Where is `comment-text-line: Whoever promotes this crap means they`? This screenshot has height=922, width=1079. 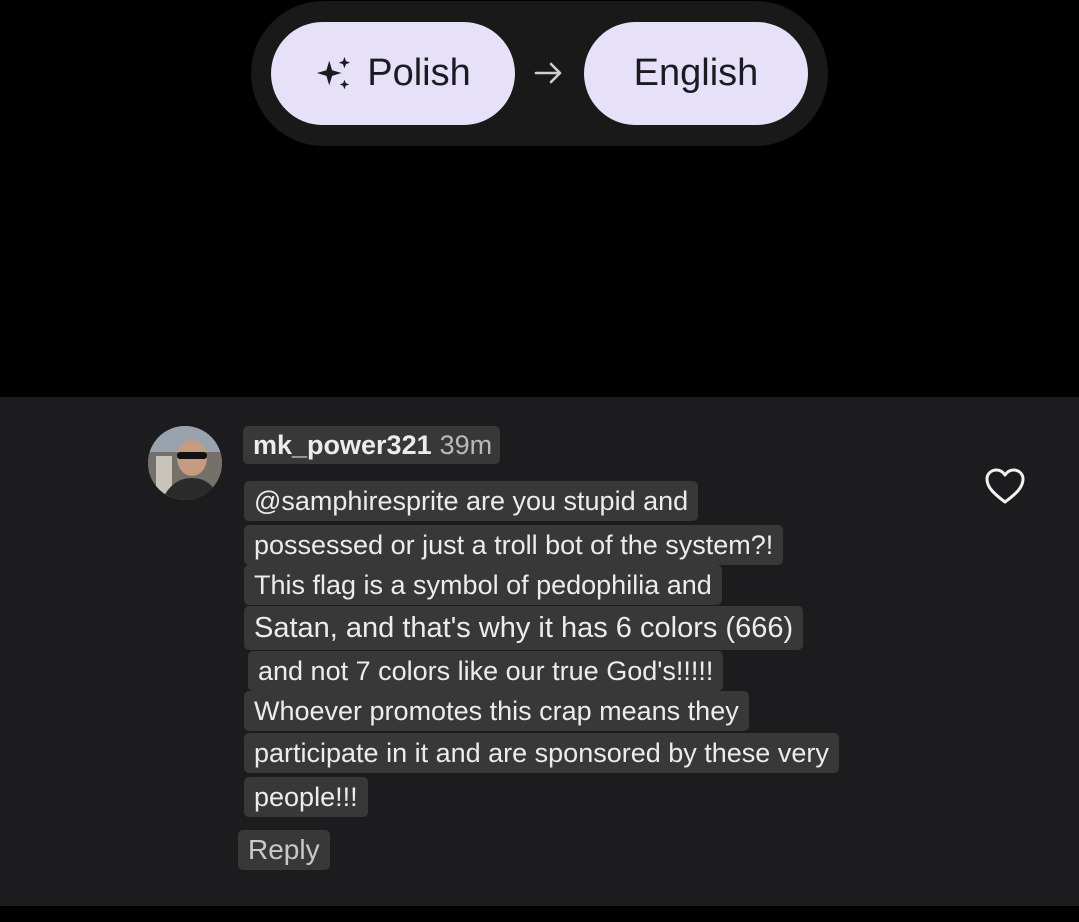
comment-text-line: Whoever promotes this crap means they is located at coordinates (496, 711).